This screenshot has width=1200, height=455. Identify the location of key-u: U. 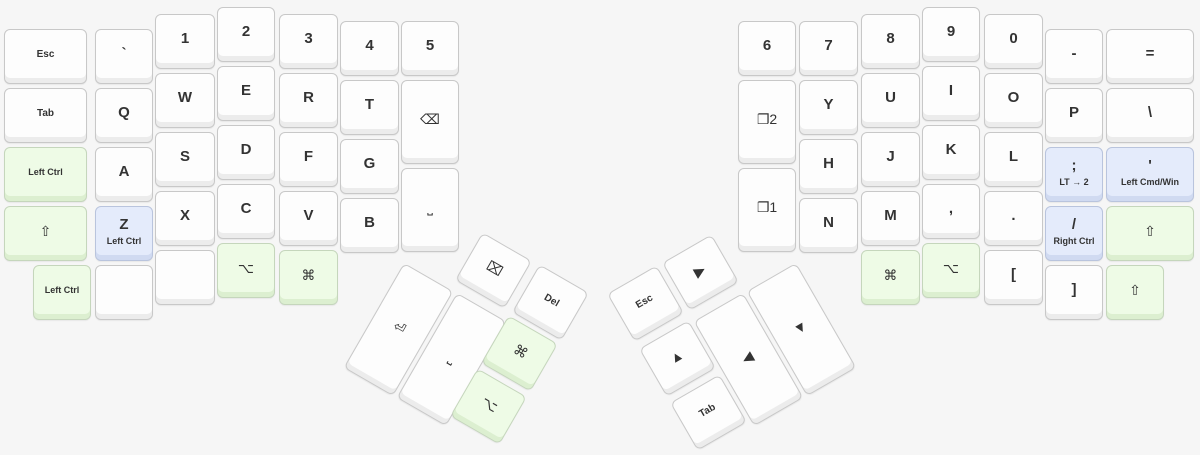
(890, 100).